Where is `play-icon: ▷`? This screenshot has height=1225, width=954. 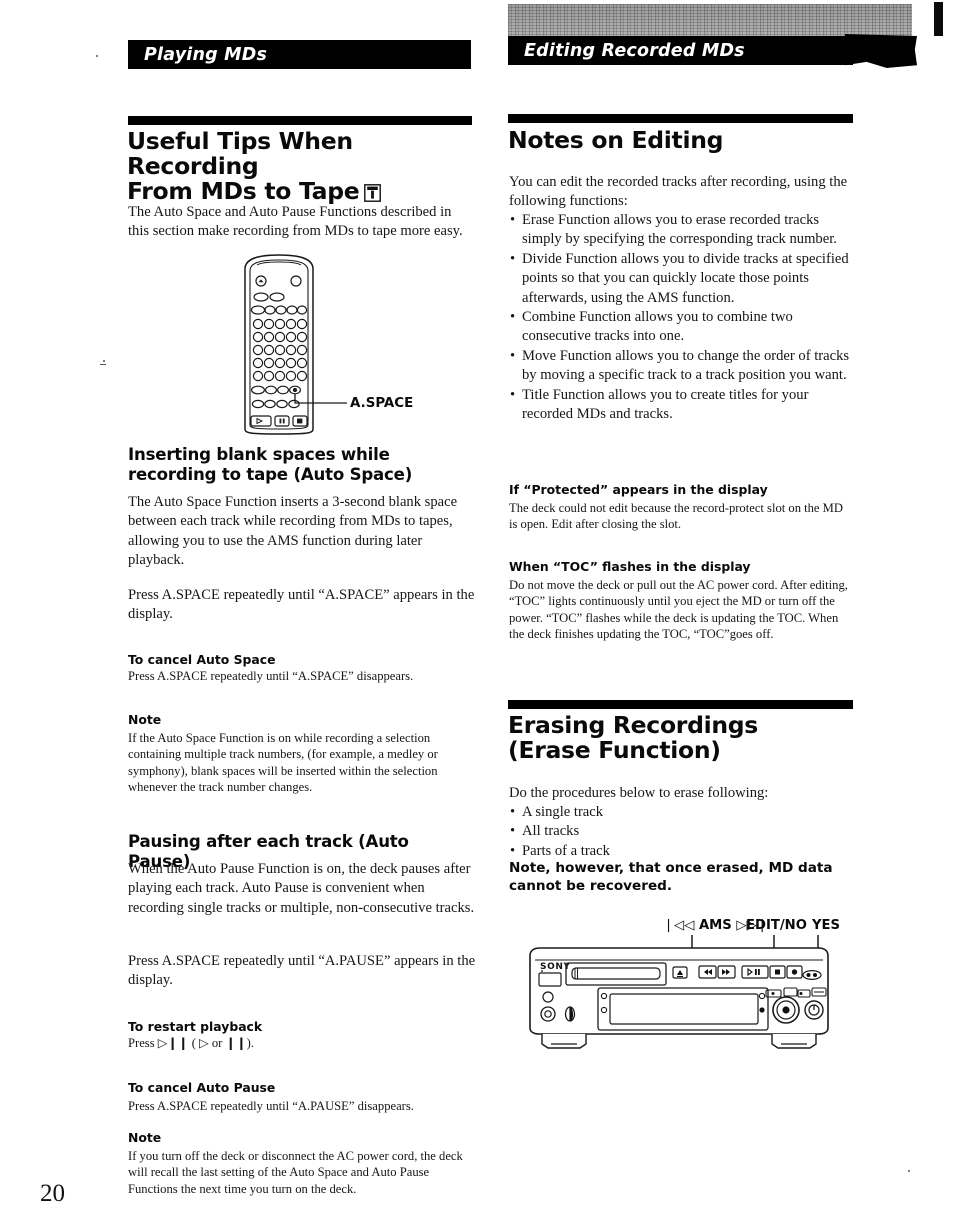
play-icon: ▷ is located at coordinates (204, 1043).